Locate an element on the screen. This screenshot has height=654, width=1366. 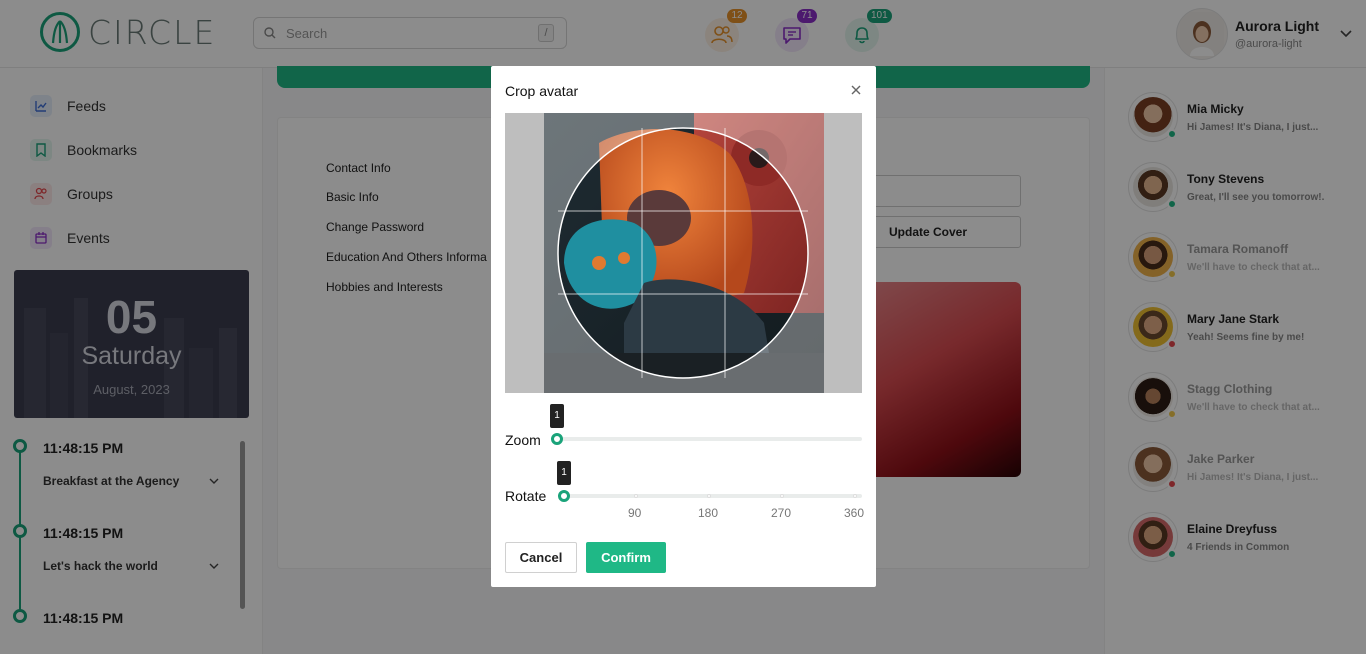
crop-area is located at coordinates (683, 253).